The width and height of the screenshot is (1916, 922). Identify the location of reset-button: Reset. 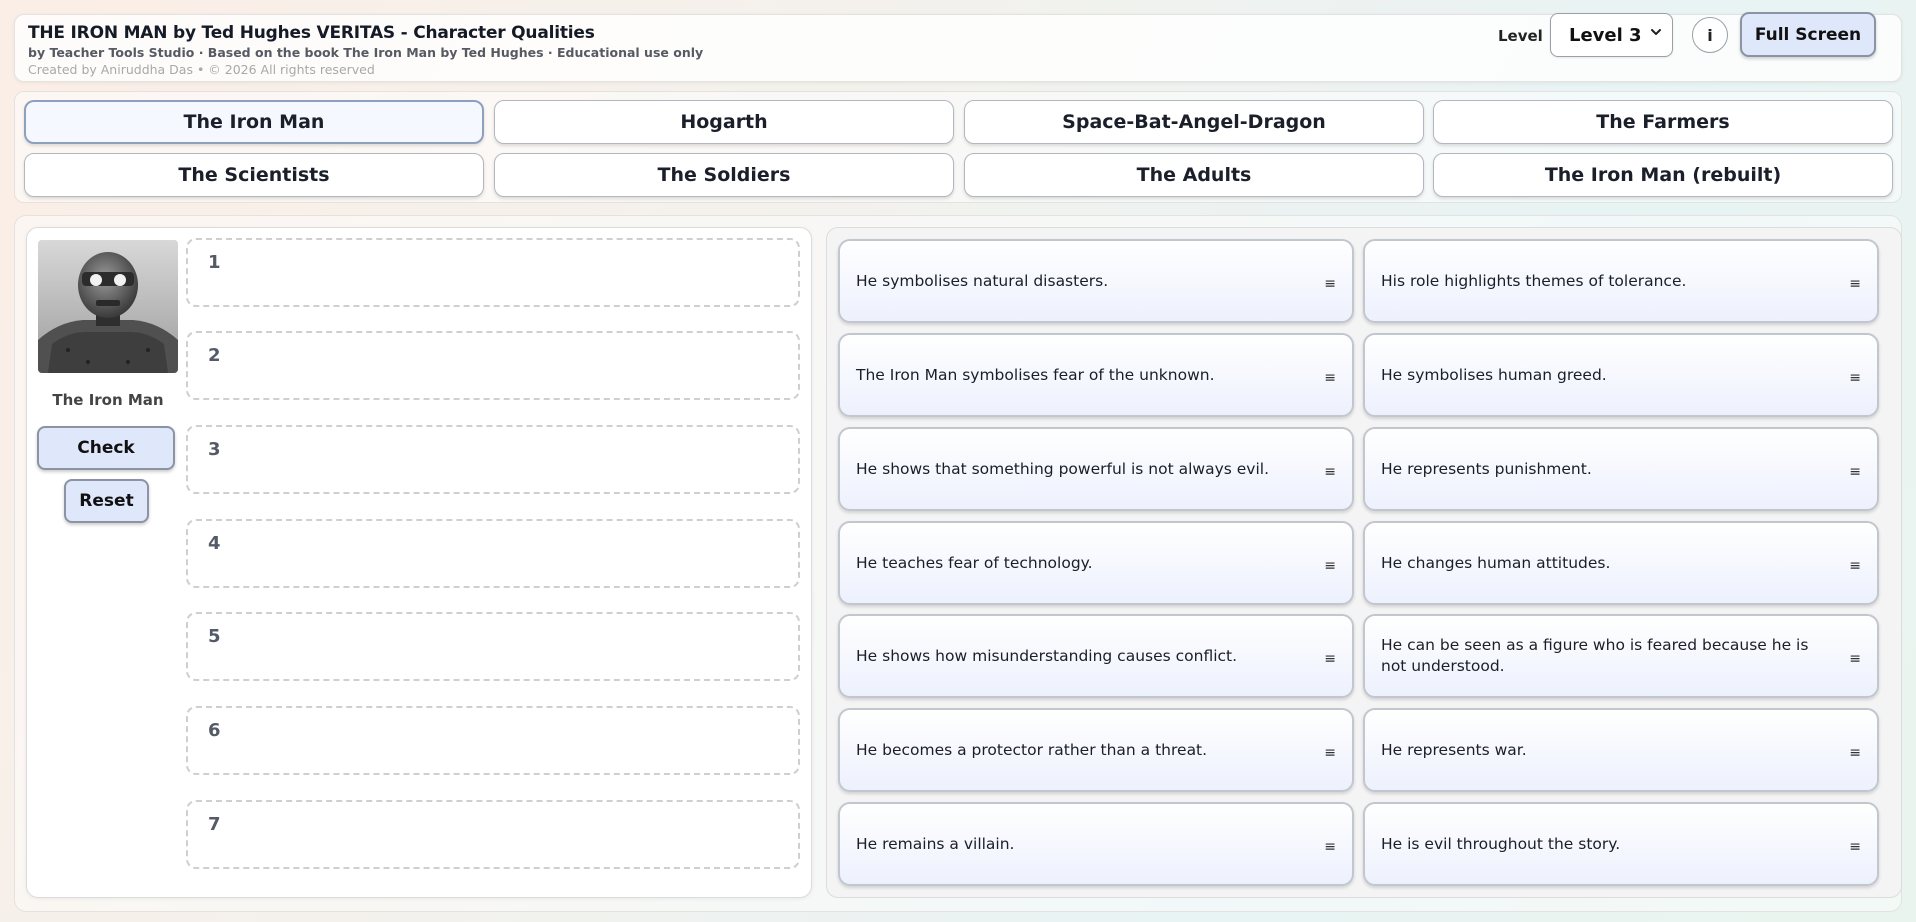
(106, 501).